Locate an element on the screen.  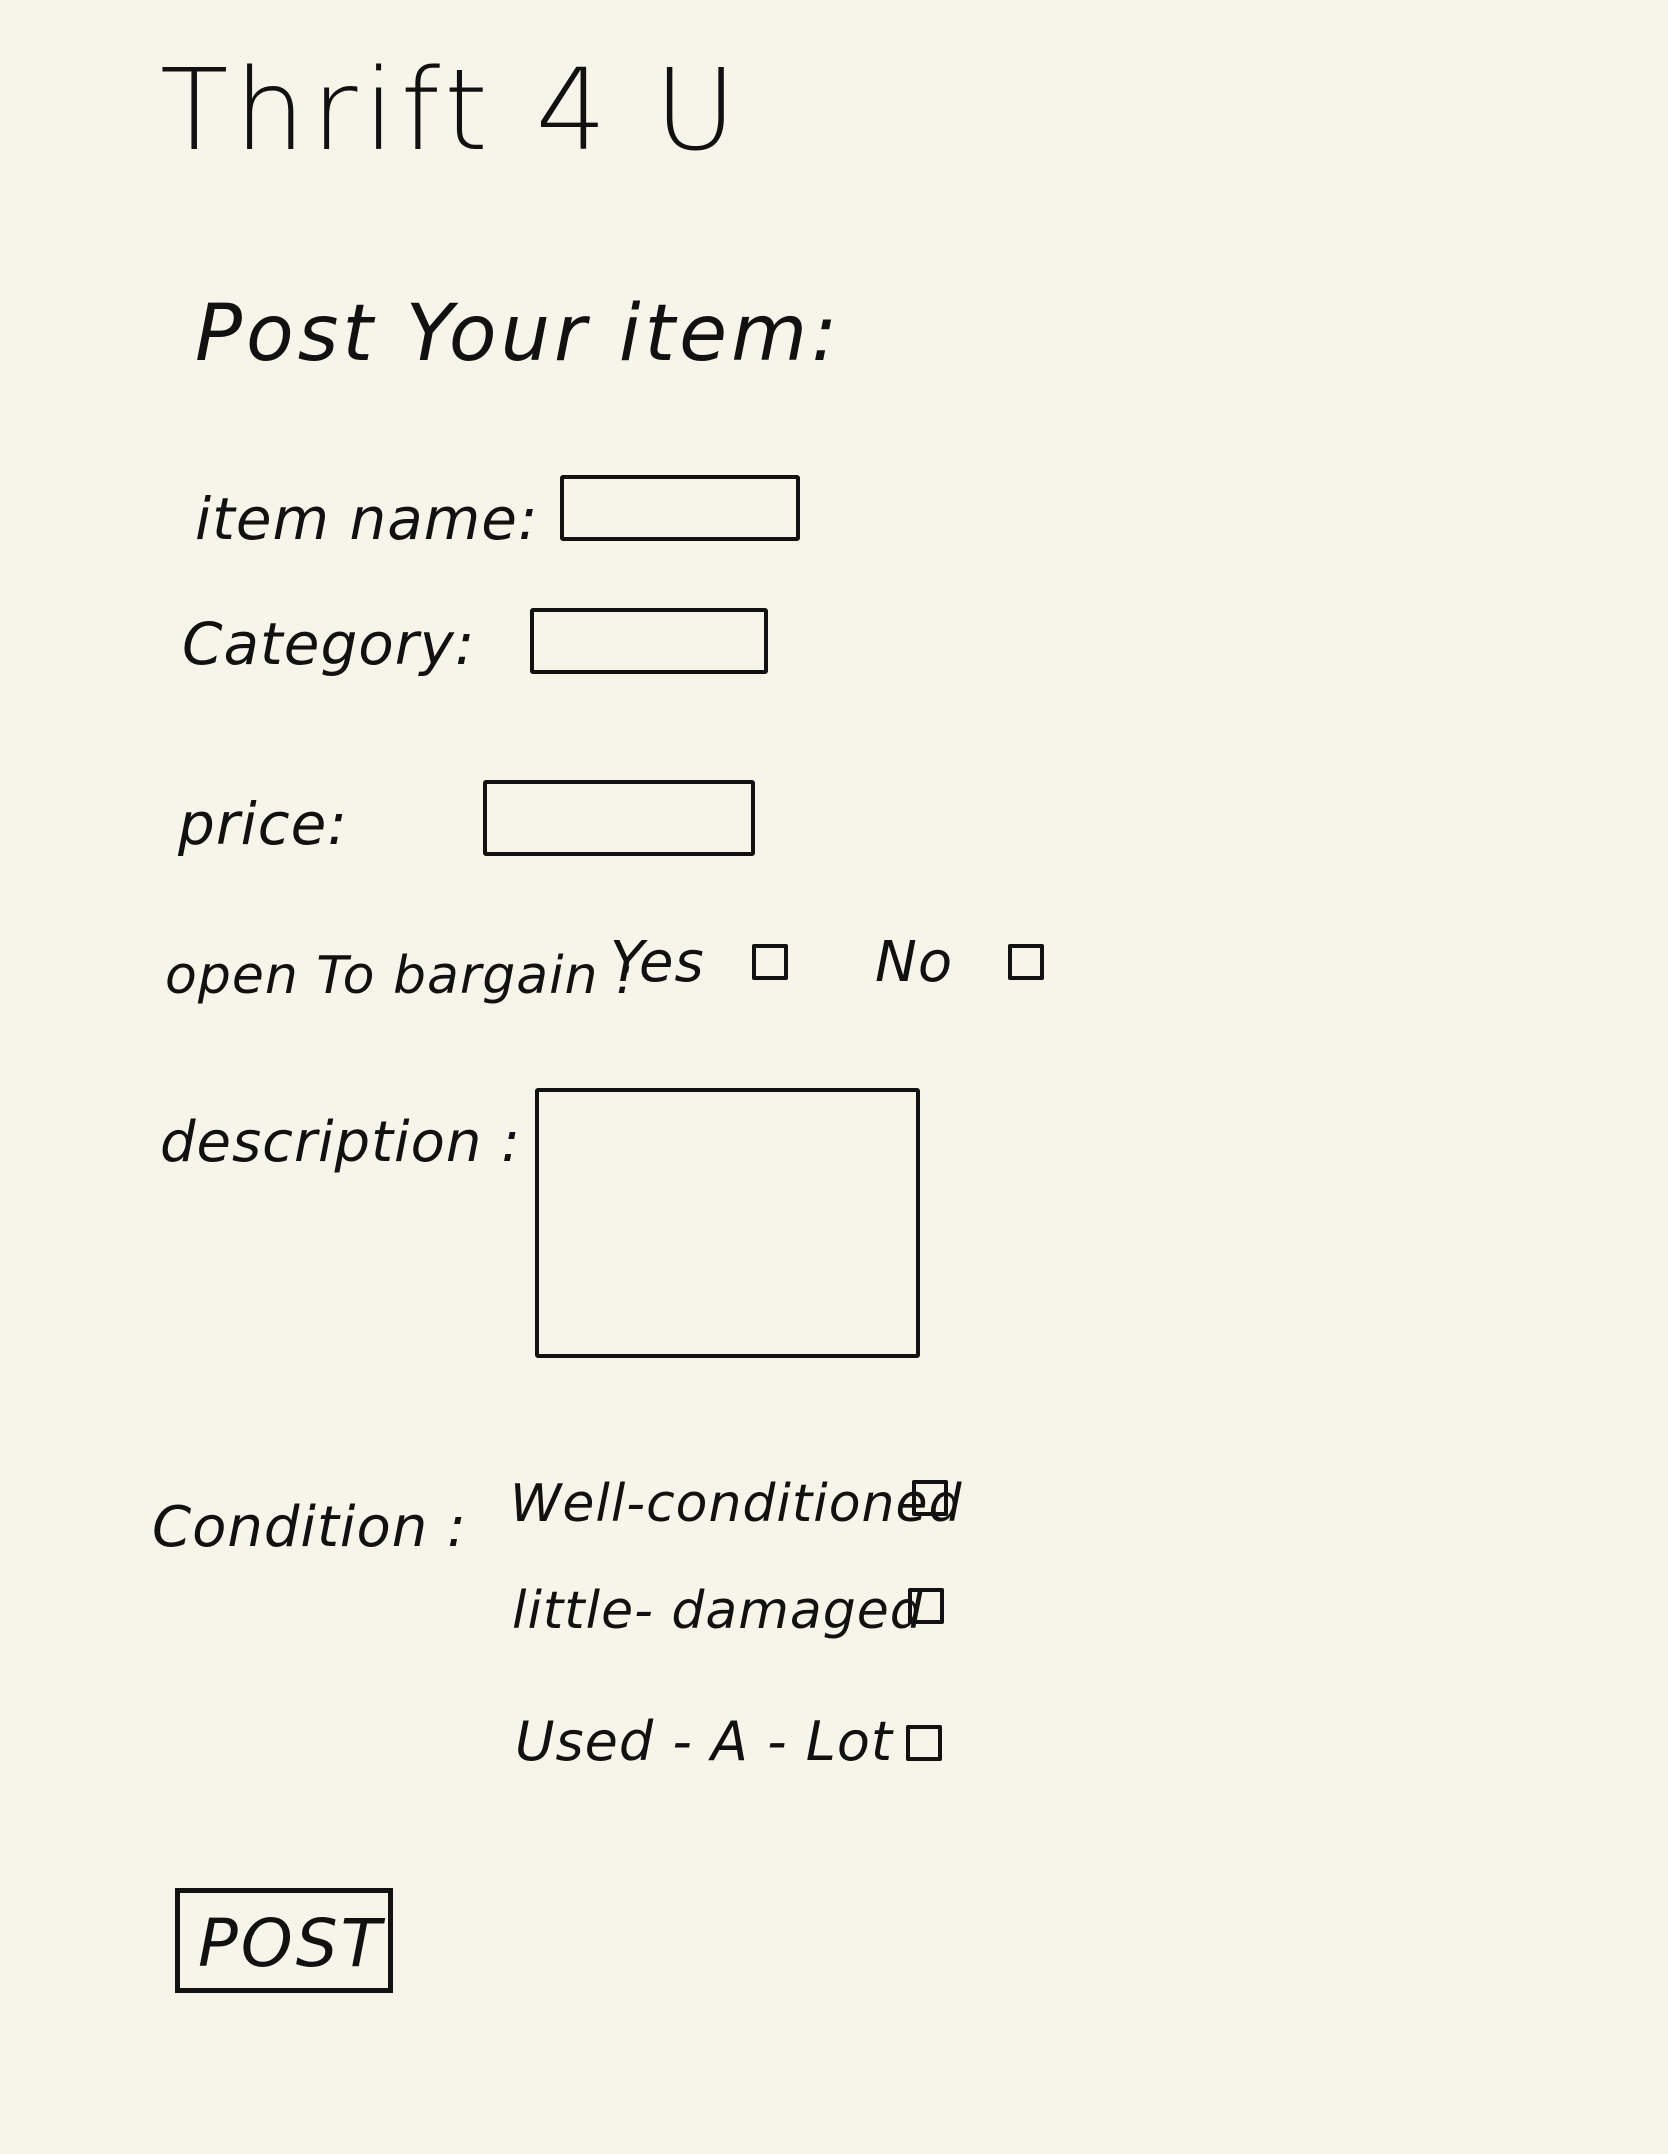
item-name-label: item name: is located at coordinates (367, 519).